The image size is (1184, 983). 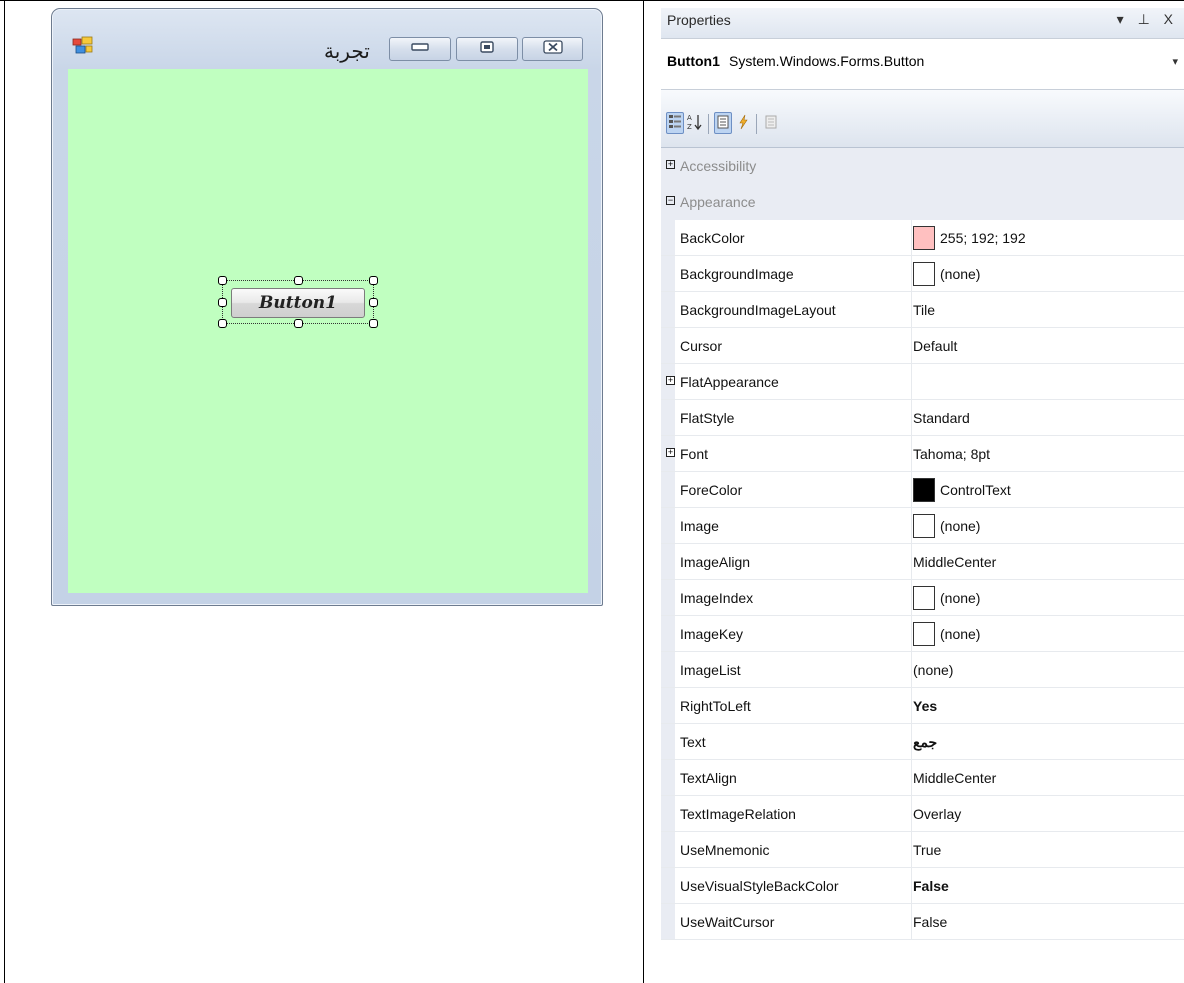 I want to click on events-button, so click(x=743, y=123).